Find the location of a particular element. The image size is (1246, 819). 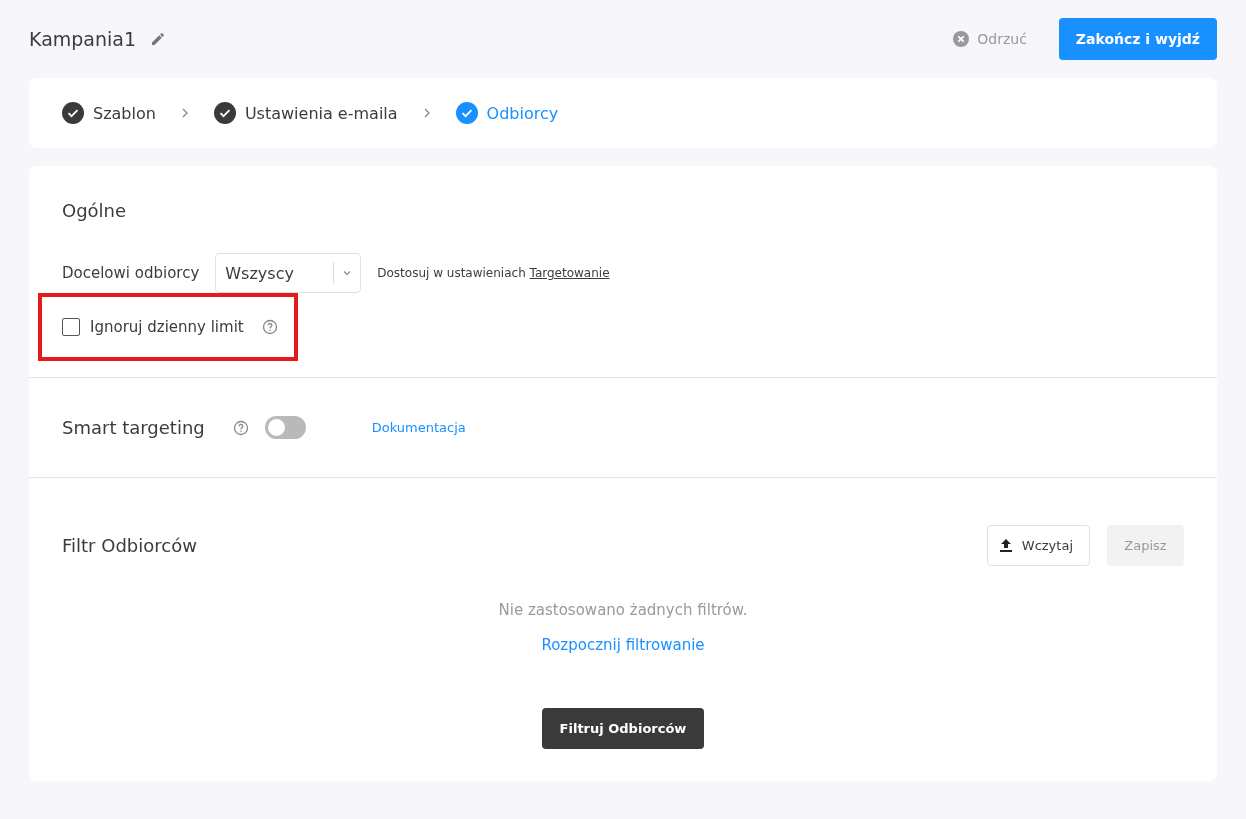

checkbox-label: Ignoruj dzienny limit is located at coordinates (167, 327).